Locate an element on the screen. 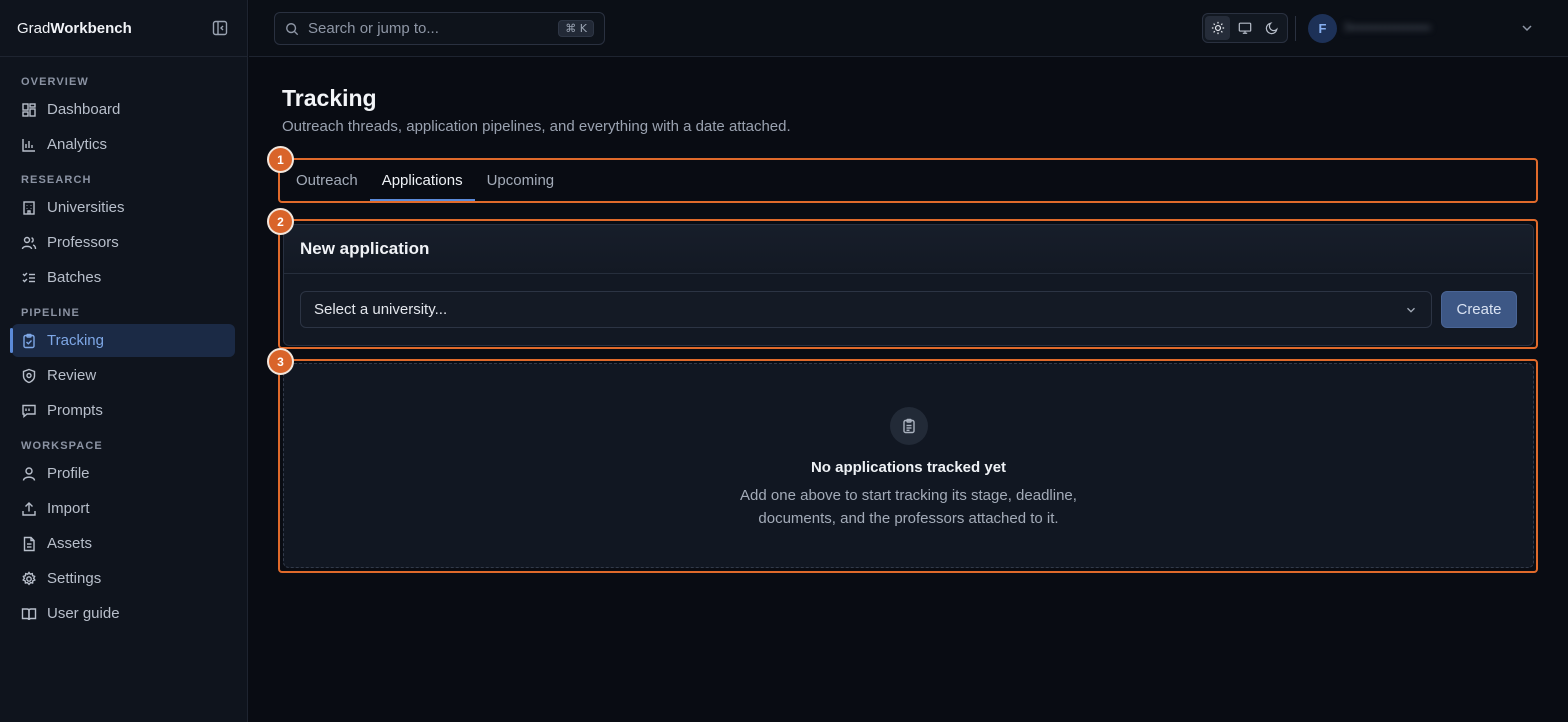  sidebar-item-label: Review is located at coordinates (72, 375).